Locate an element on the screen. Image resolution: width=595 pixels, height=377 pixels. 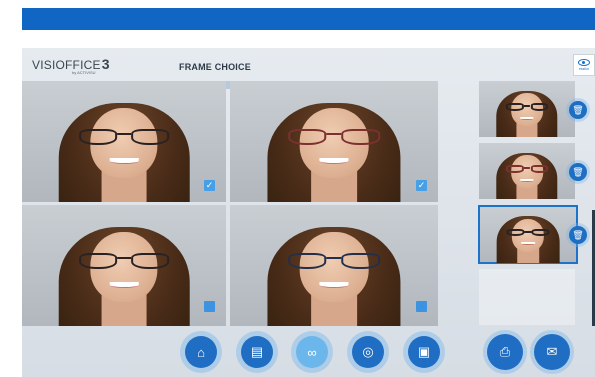
tryon-photo-1: ✓ is located at coordinates (124, 141).